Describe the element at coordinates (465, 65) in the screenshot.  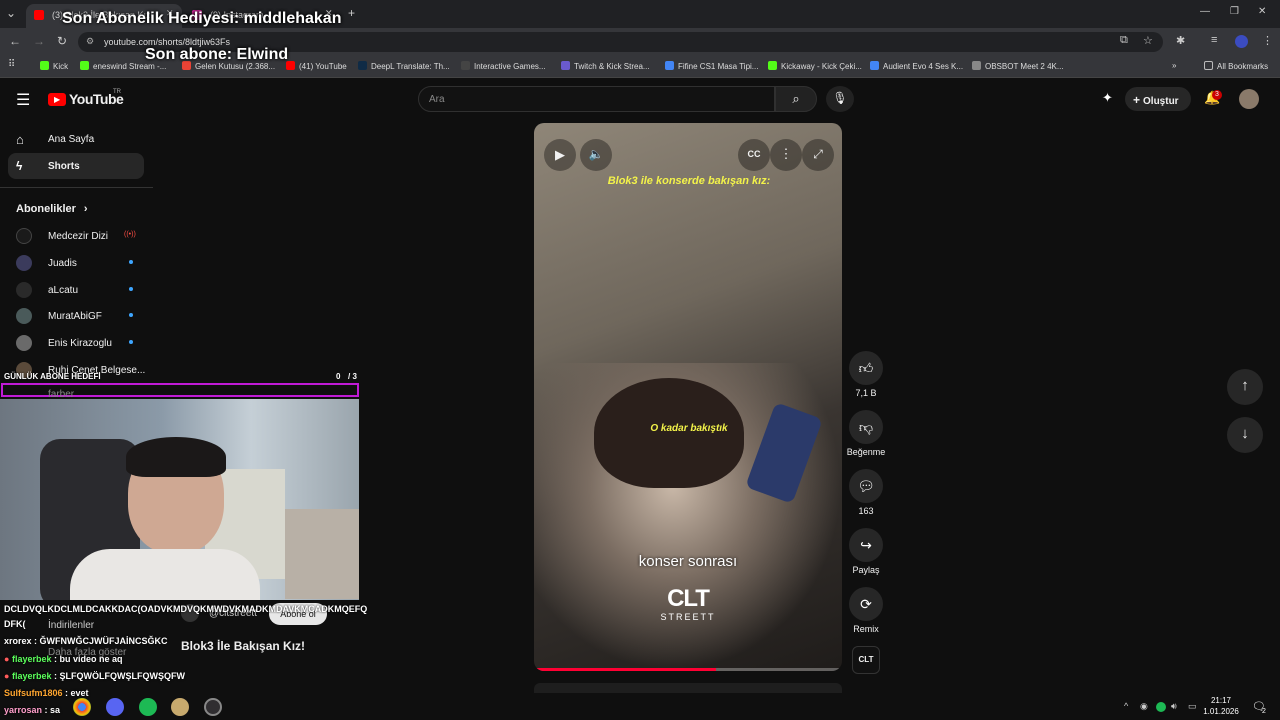
I see `games-icon` at that location.